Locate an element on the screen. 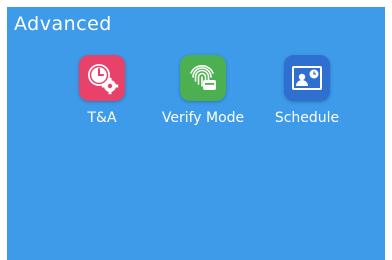  ta-tile is located at coordinates (102, 78).